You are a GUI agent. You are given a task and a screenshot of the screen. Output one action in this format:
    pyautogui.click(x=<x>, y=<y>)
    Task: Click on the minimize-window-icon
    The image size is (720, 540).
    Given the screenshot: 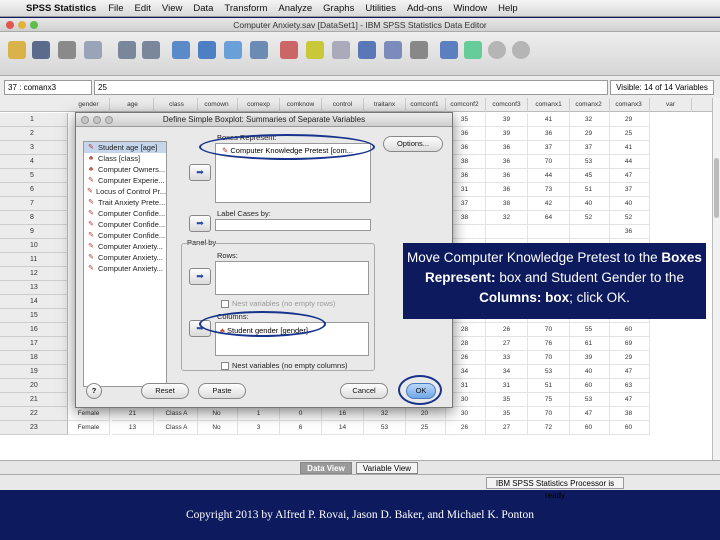 What is the action you would take?
    pyautogui.click(x=22, y=25)
    